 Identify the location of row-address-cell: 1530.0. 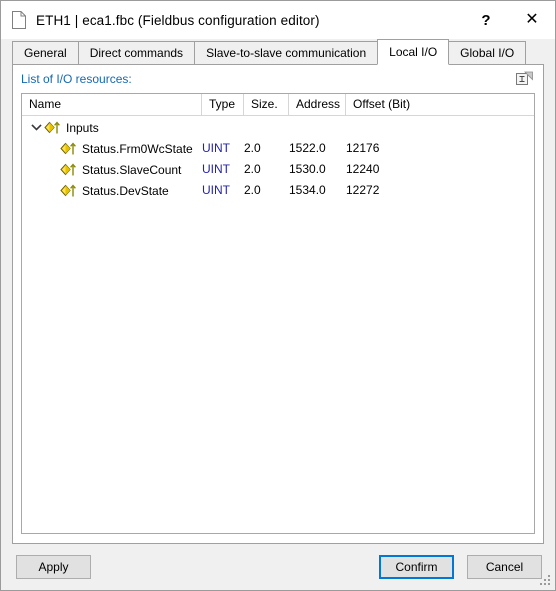
(307, 169).